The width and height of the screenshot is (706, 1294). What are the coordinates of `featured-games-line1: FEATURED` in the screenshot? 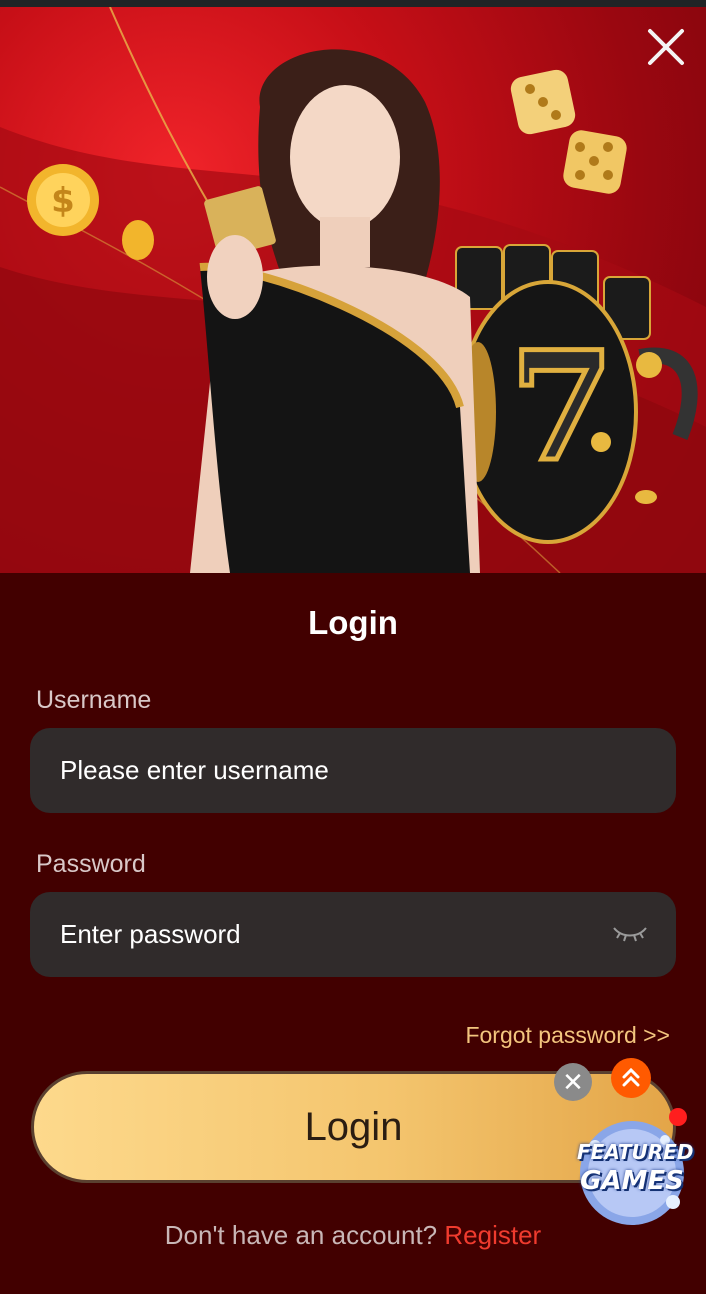 It's located at (635, 1152).